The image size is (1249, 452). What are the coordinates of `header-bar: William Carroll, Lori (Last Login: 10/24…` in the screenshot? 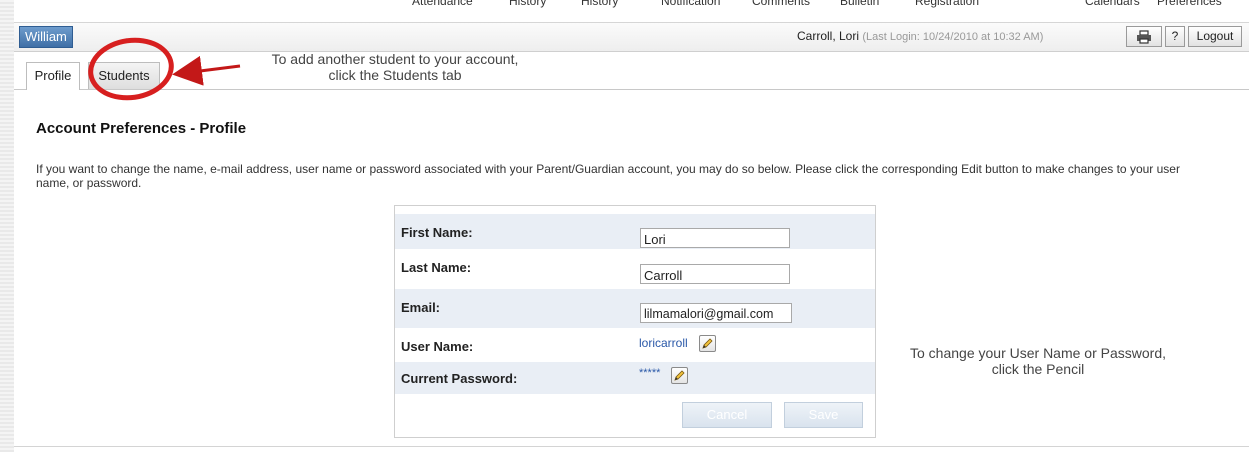 It's located at (631, 37).